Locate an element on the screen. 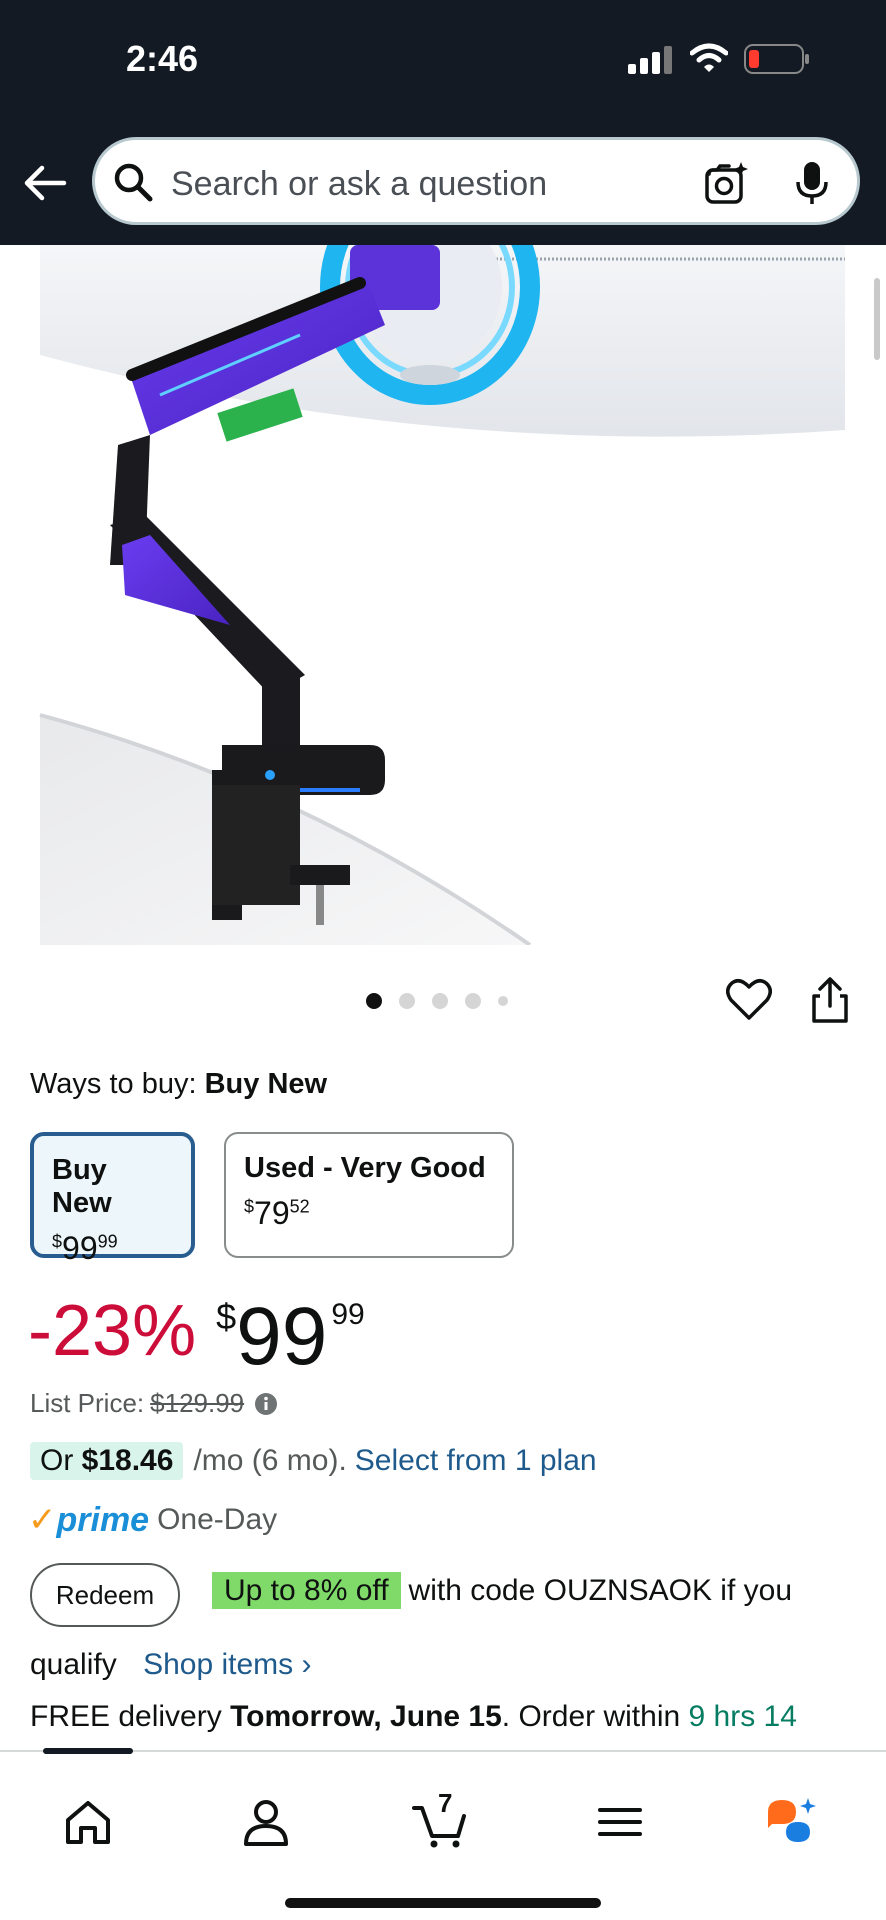 The width and height of the screenshot is (886, 1920). search-bar: Search or ask a question is located at coordinates (476, 181).